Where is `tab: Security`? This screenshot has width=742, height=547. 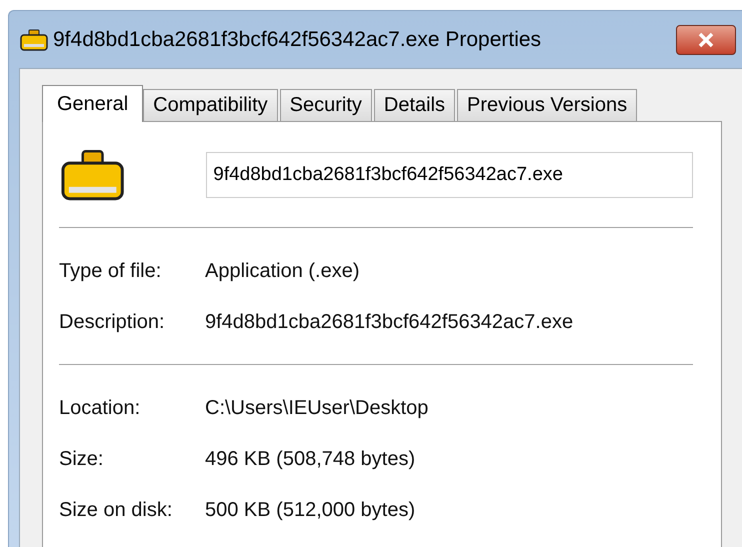
tab: Security is located at coordinates (326, 105).